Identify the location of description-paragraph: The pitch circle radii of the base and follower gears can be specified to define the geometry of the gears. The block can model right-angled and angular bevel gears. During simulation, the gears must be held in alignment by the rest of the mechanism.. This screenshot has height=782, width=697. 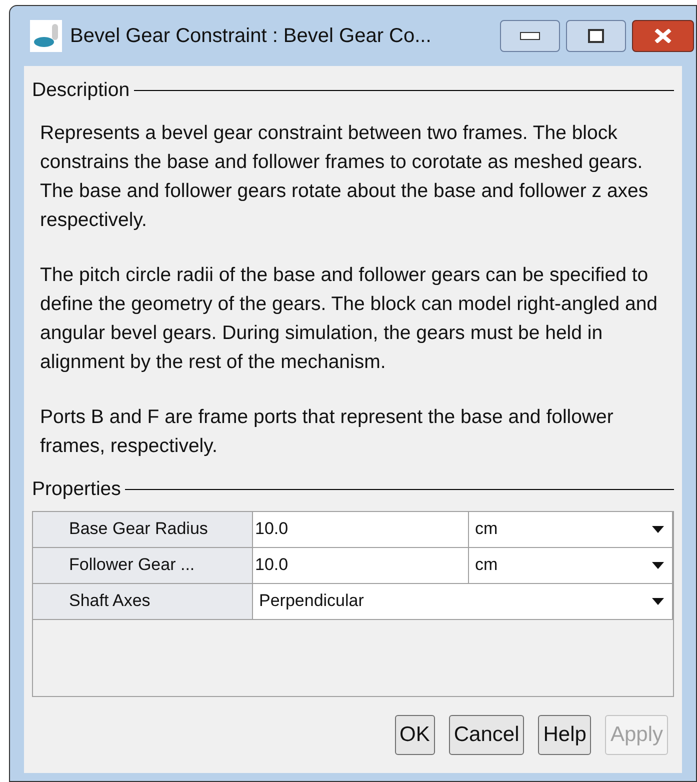
(349, 319).